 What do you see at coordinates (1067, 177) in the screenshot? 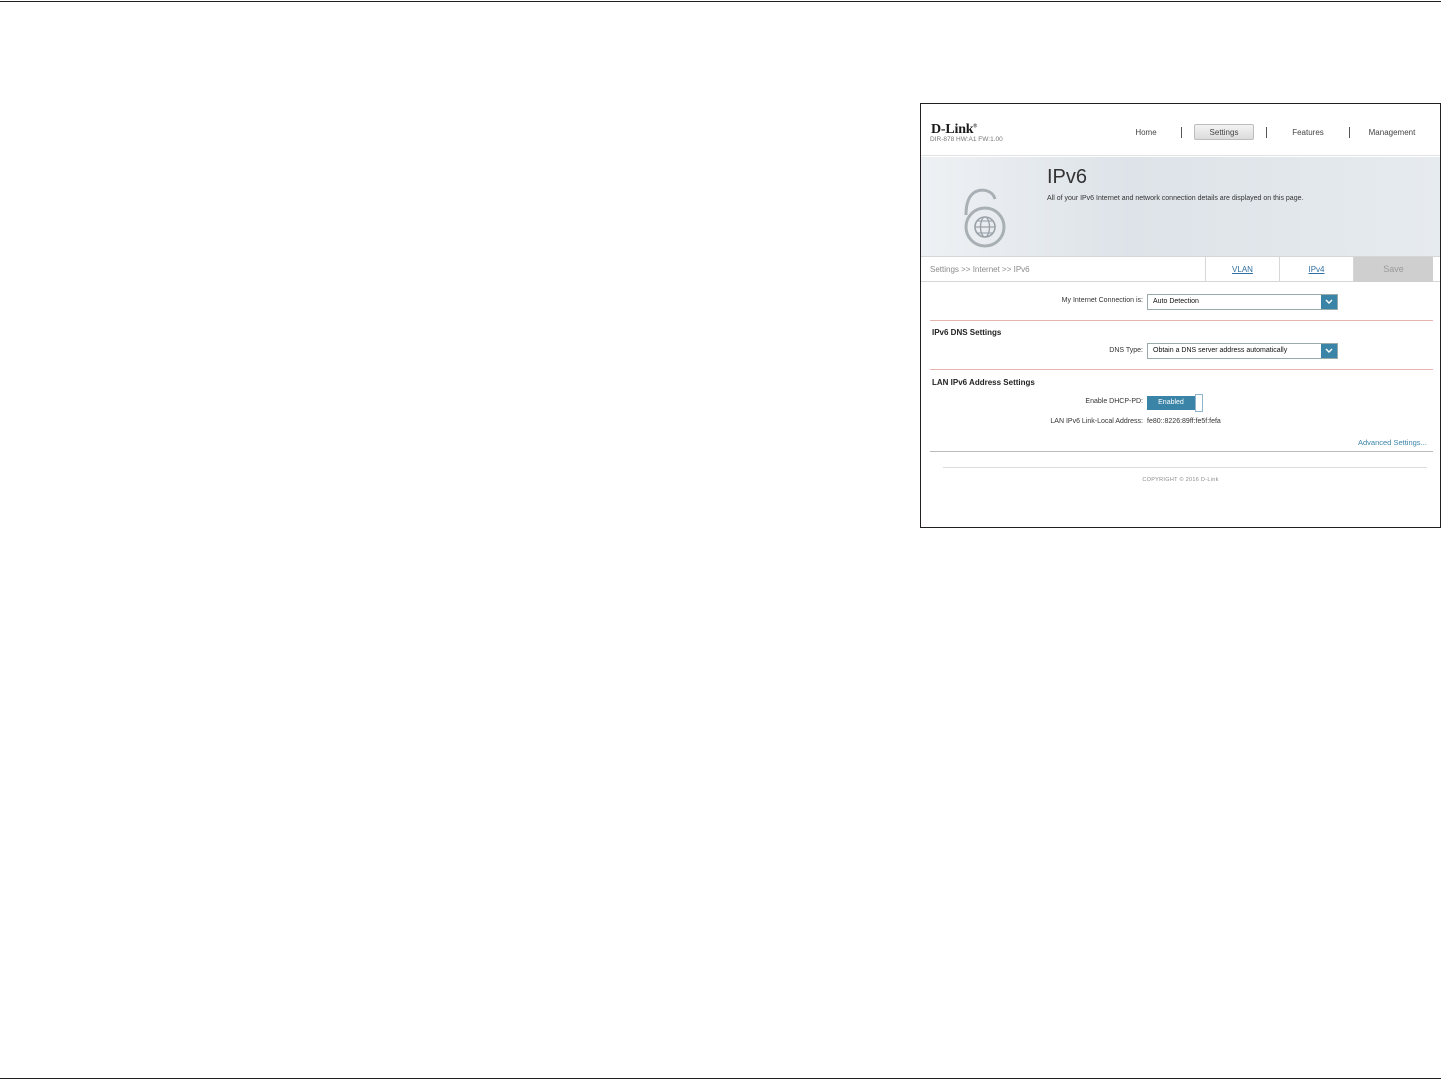
I see `page-title: IPv6` at bounding box center [1067, 177].